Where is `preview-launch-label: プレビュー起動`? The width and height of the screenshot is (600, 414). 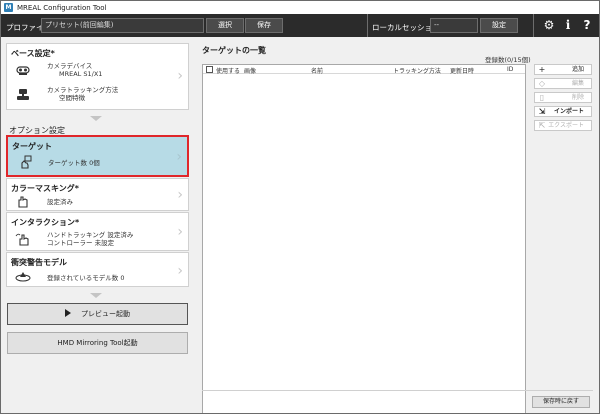 preview-launch-label: プレビュー起動 is located at coordinates (105, 314).